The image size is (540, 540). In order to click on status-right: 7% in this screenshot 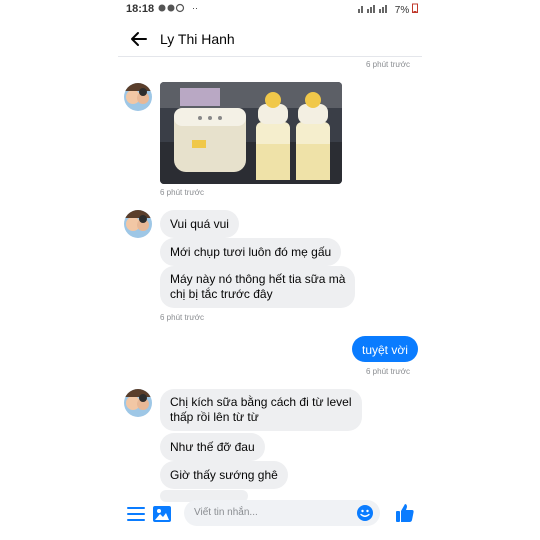, I will do `click(387, 9)`.